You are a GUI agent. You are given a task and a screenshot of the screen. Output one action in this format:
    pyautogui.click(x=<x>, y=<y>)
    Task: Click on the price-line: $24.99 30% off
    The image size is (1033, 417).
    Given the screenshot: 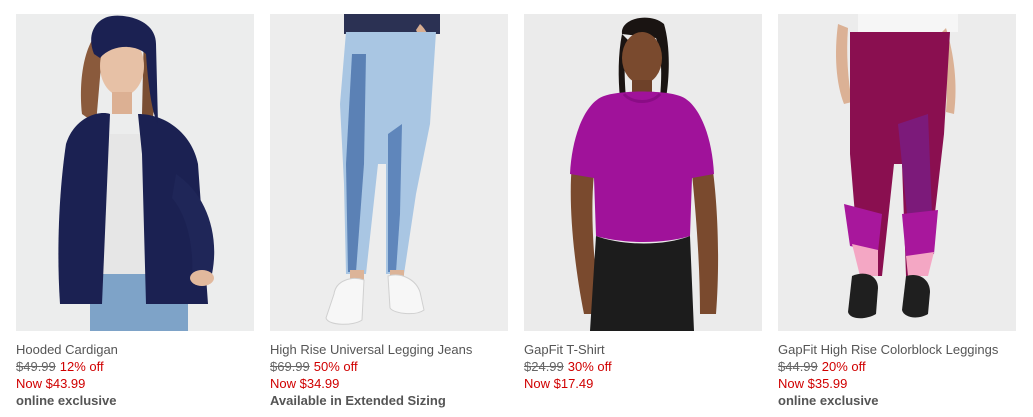 What is the action you would take?
    pyautogui.click(x=643, y=366)
    